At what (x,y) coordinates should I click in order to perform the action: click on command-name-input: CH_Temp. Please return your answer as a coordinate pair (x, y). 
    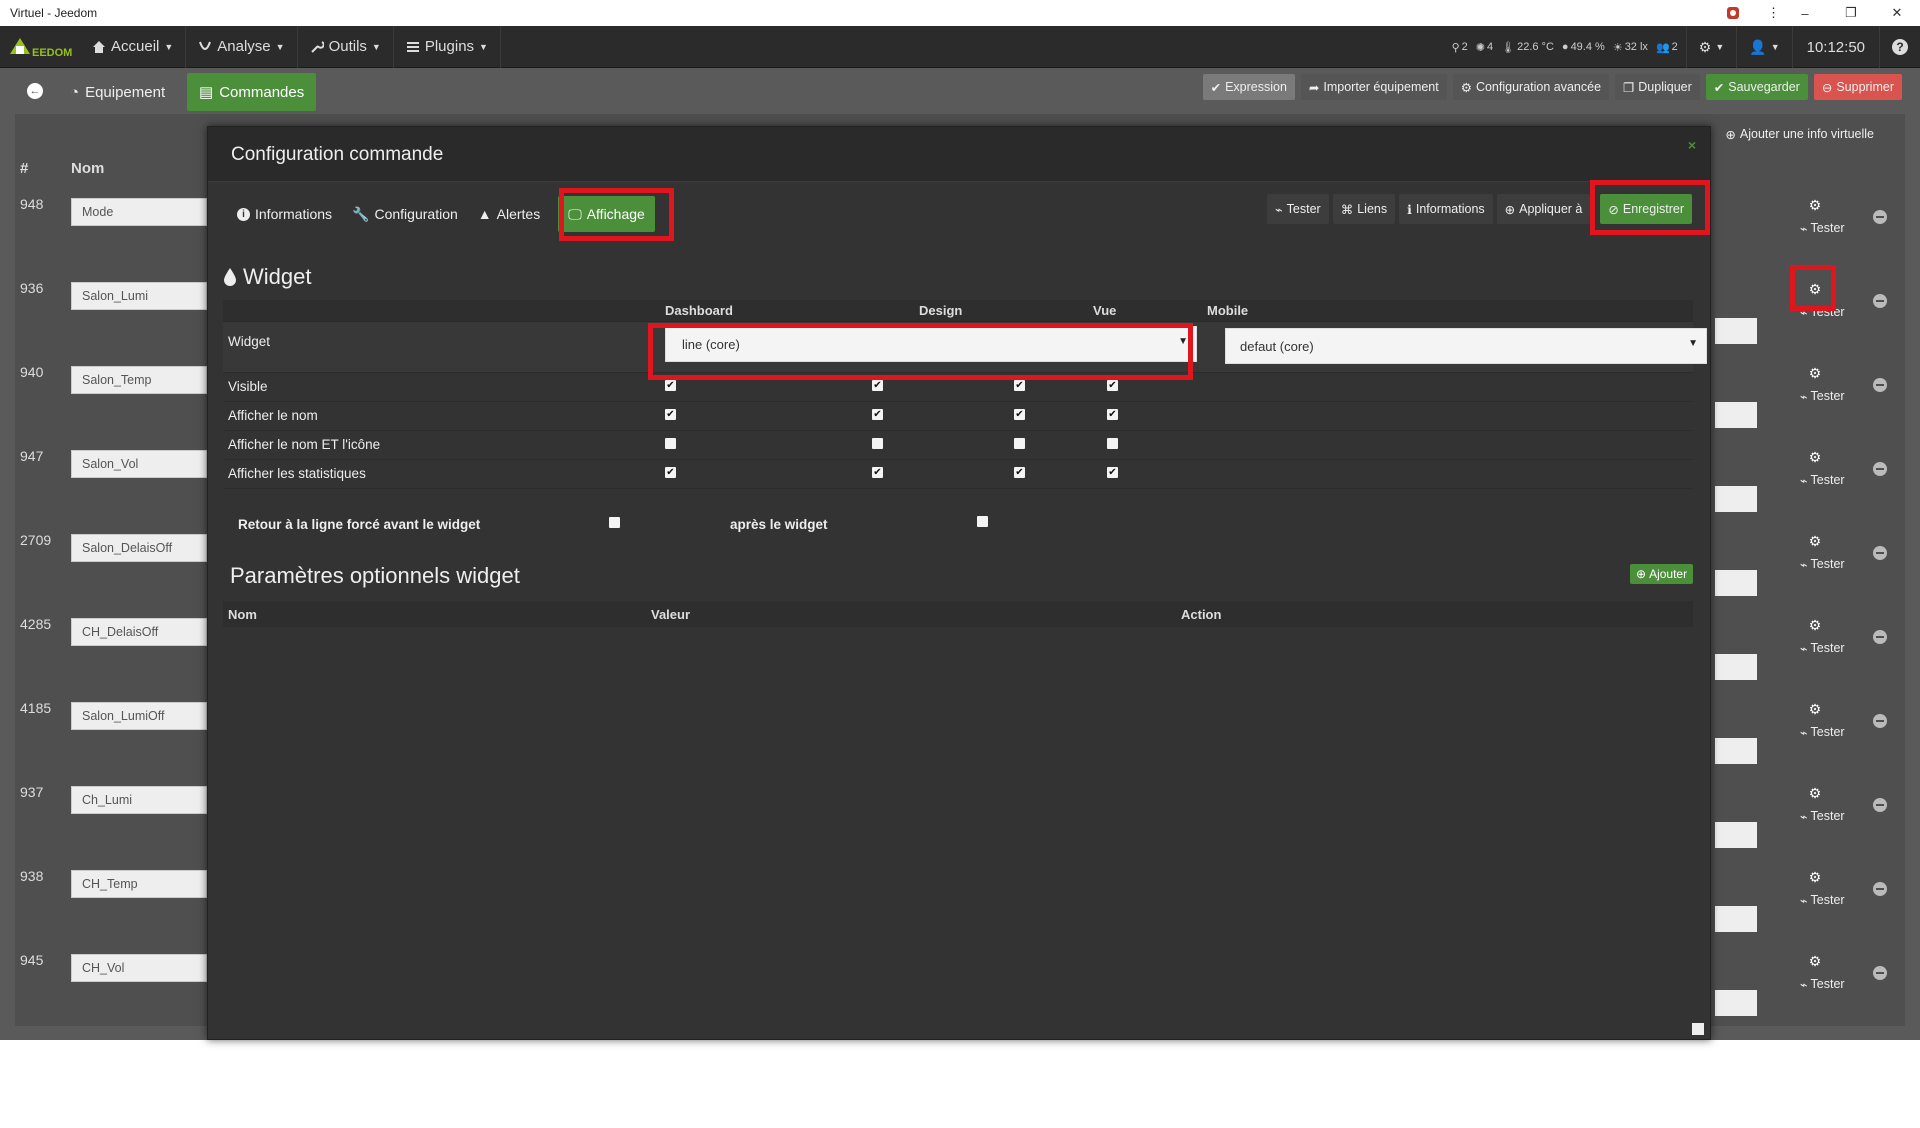
    Looking at the image, I should click on (139, 884).